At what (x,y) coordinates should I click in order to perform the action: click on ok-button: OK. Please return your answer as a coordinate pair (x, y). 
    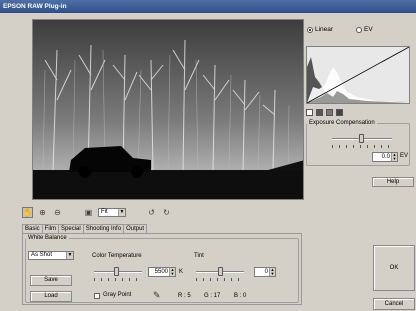
    Looking at the image, I should click on (394, 268).